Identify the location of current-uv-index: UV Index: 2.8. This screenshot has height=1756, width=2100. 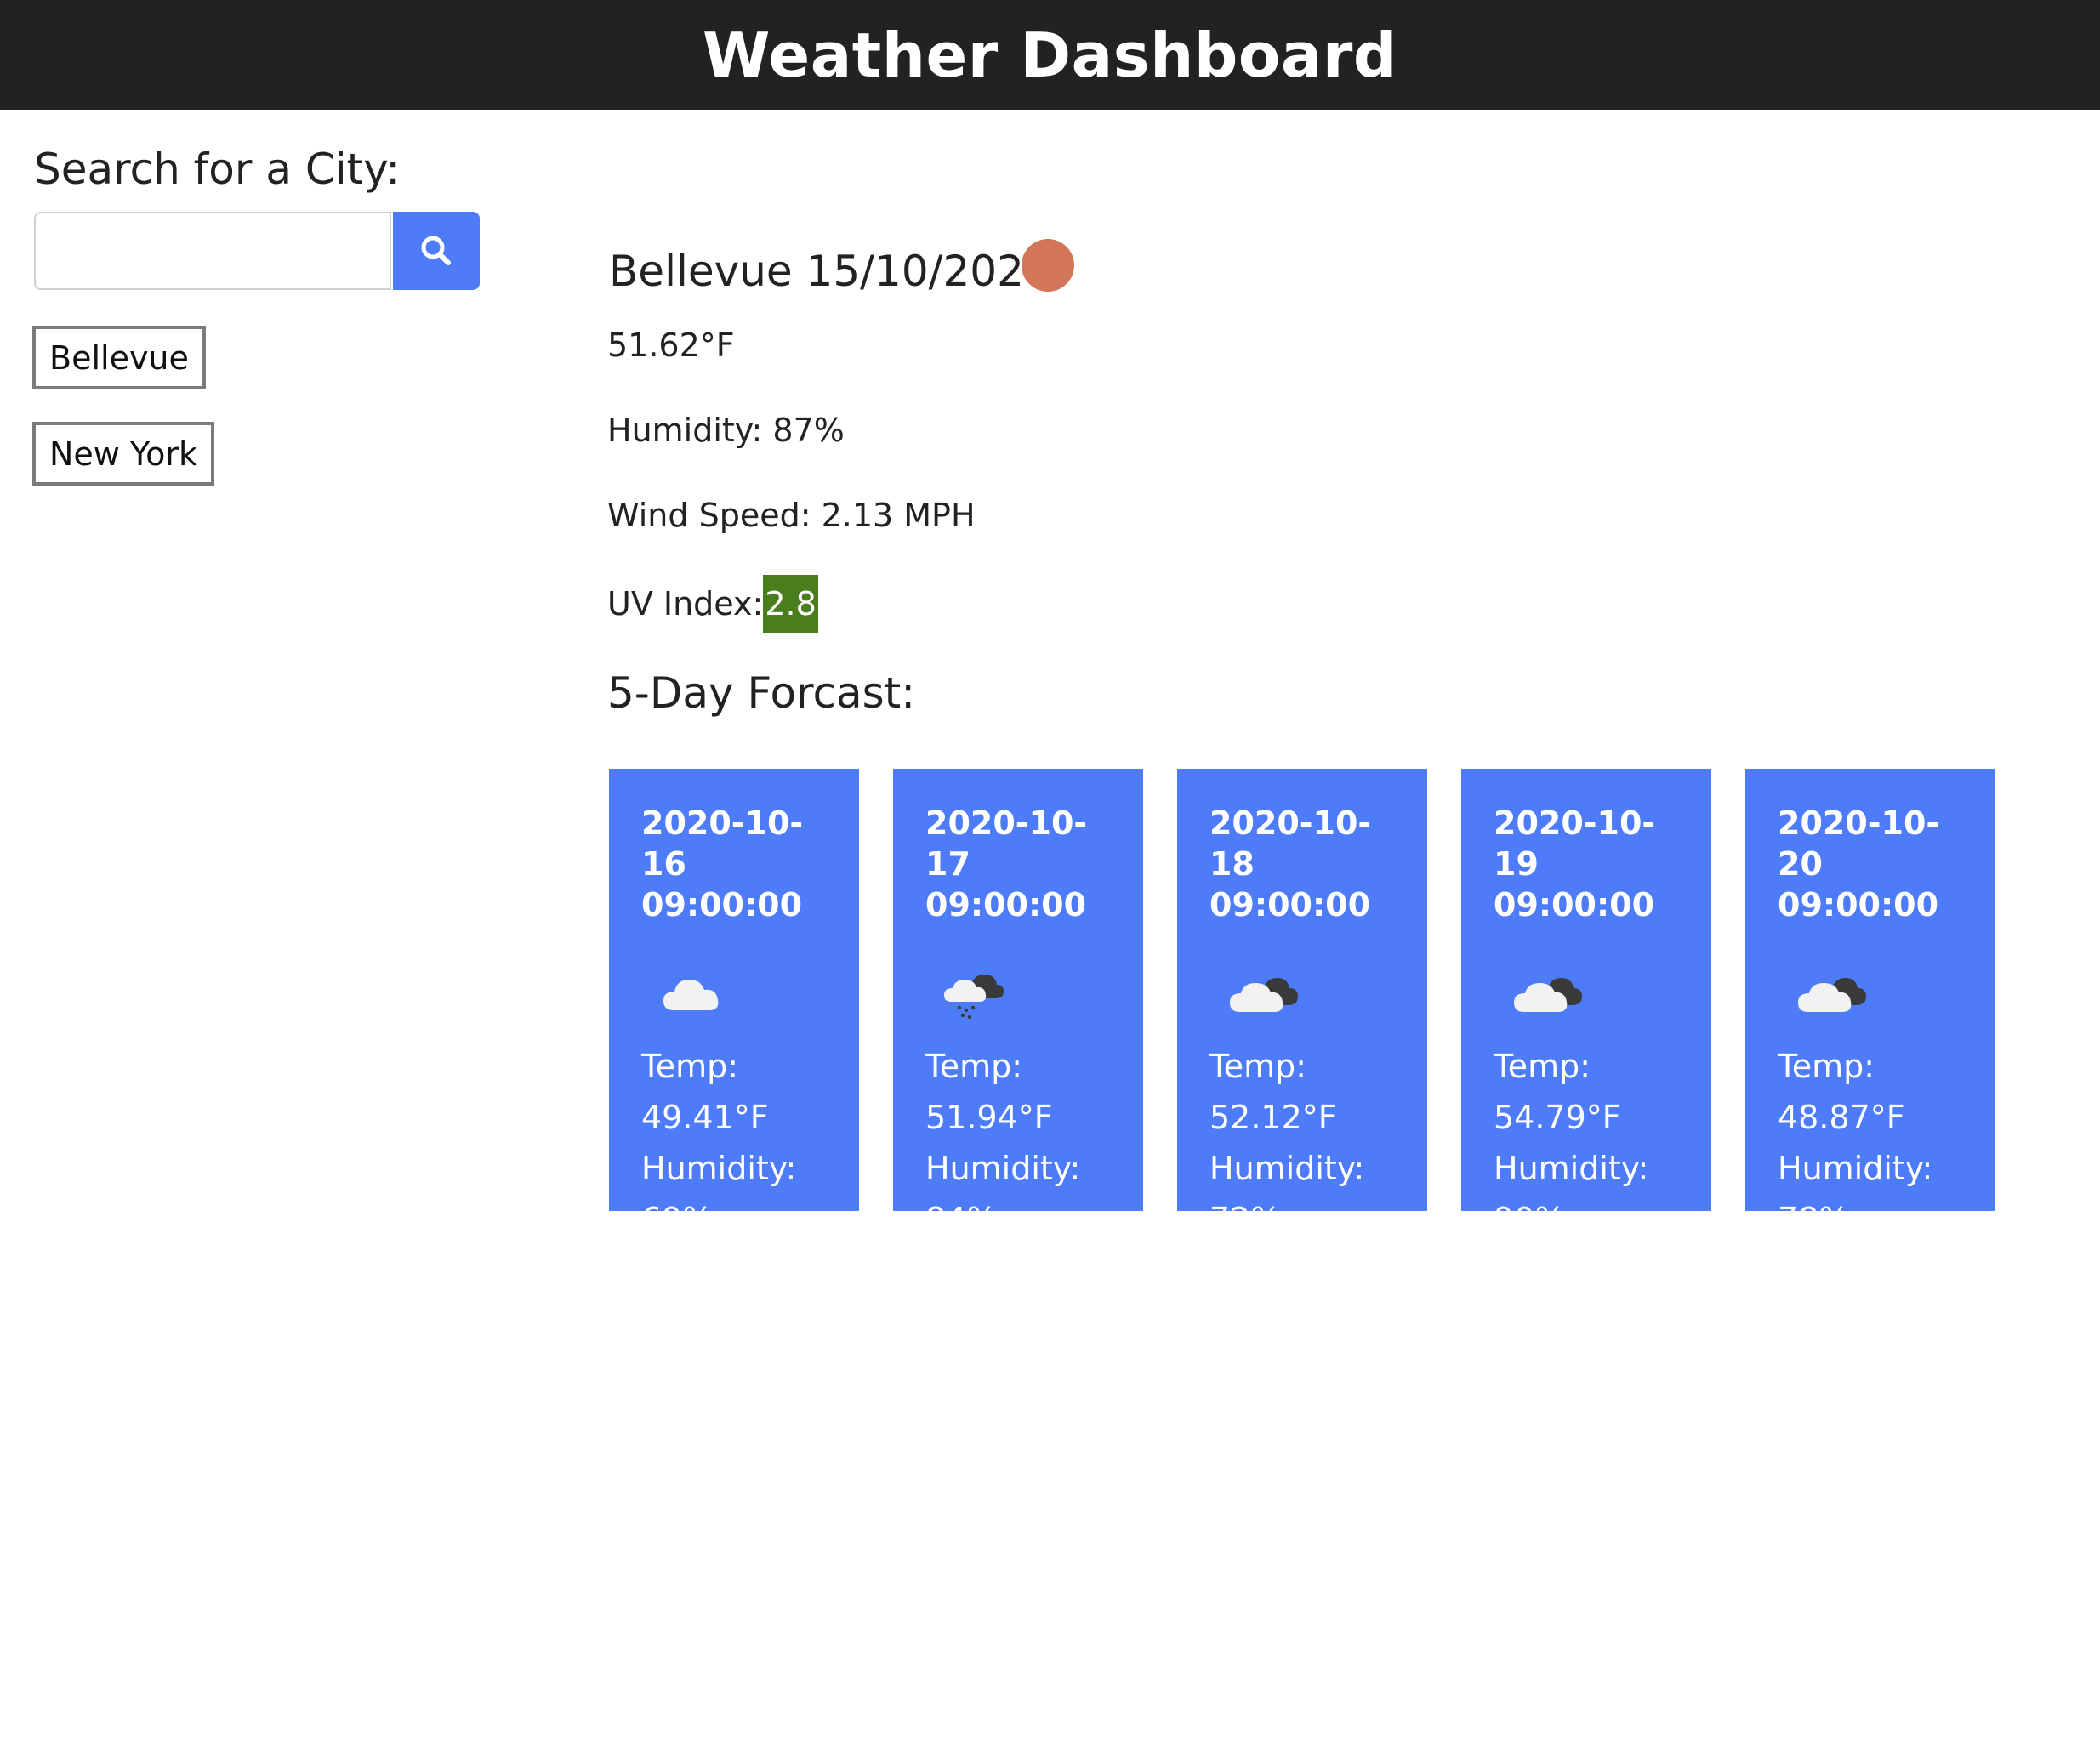
(712, 604).